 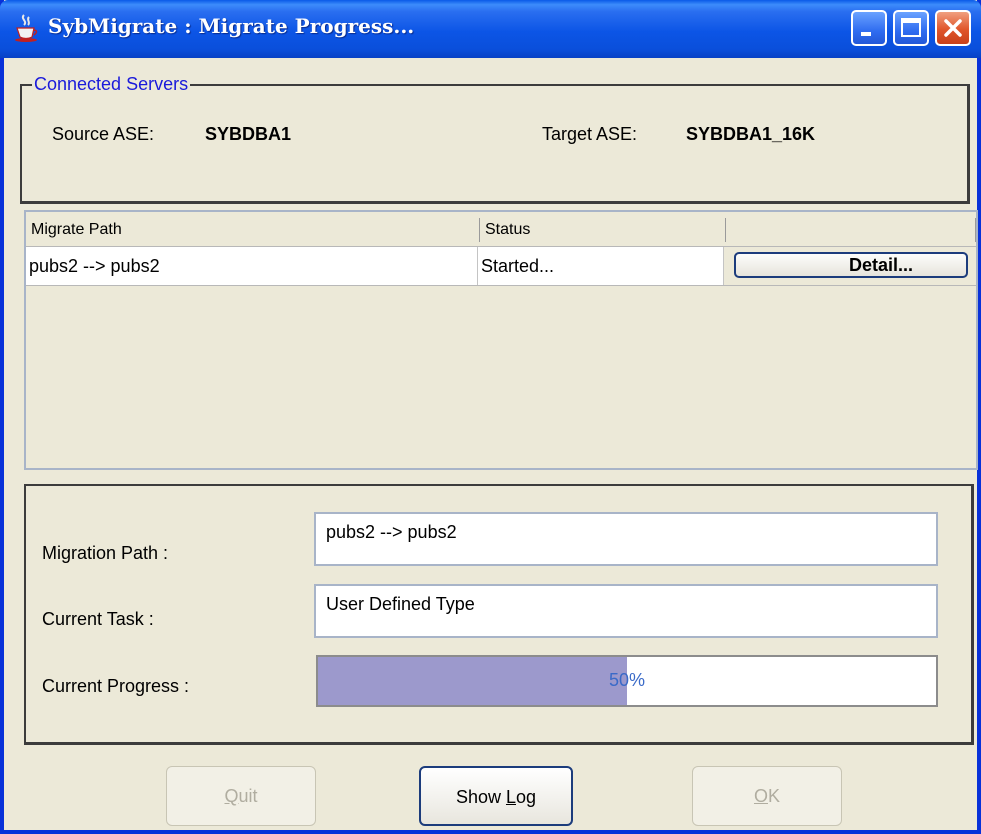 What do you see at coordinates (26, 28) in the screenshot?
I see `java-cup-icon` at bounding box center [26, 28].